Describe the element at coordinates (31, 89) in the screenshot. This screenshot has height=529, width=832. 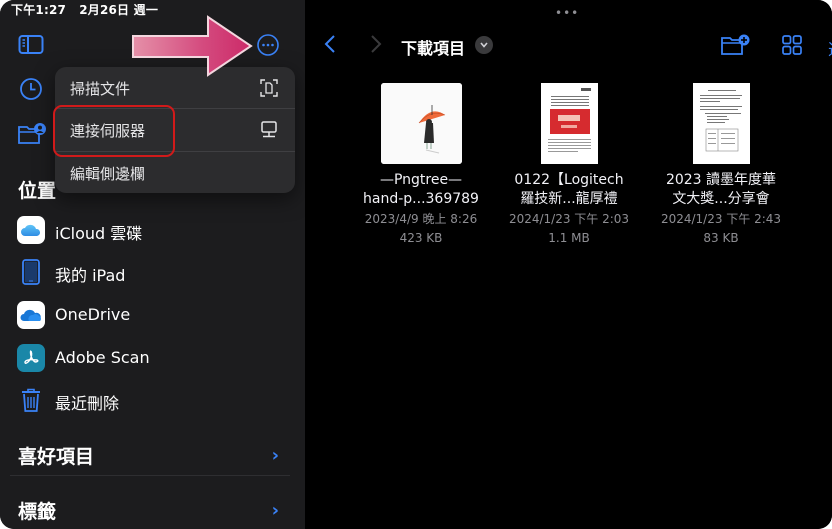
I see `clock-icon` at that location.